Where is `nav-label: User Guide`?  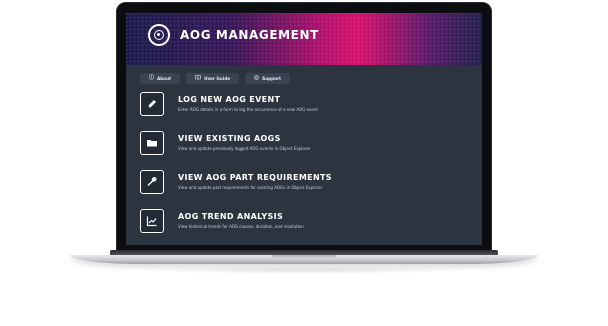
nav-label: User Guide is located at coordinates (217, 78).